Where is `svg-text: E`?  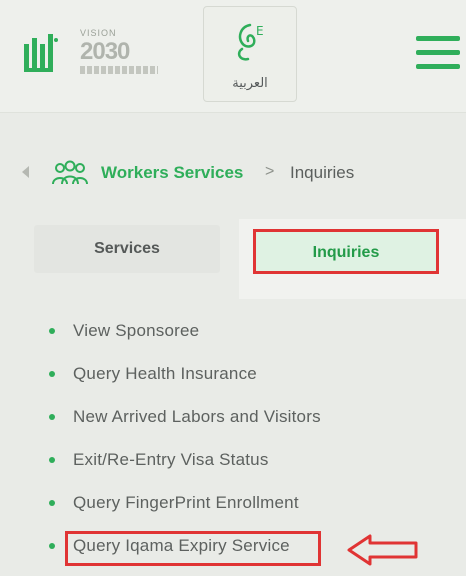 svg-text: E is located at coordinates (260, 31).